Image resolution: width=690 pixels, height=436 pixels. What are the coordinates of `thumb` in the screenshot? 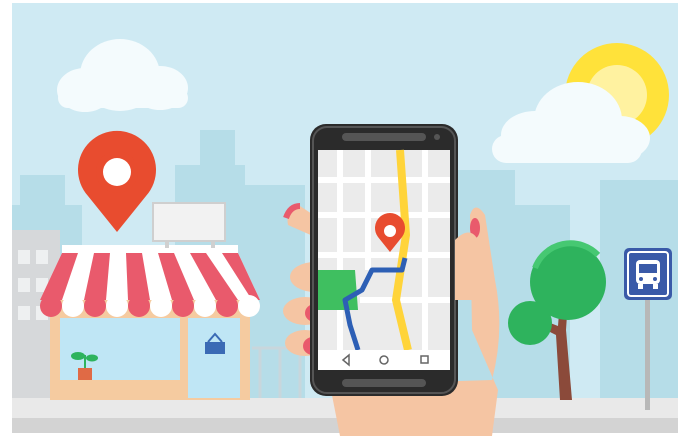 It's located at (466, 266).